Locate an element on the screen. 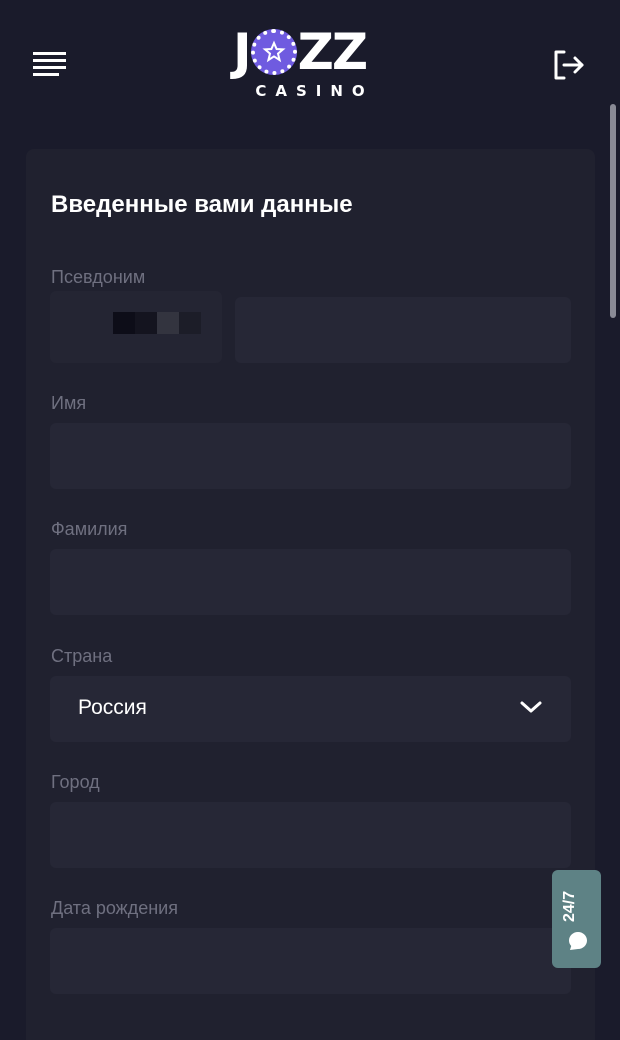  support-label: 24/7 is located at coordinates (569, 906).